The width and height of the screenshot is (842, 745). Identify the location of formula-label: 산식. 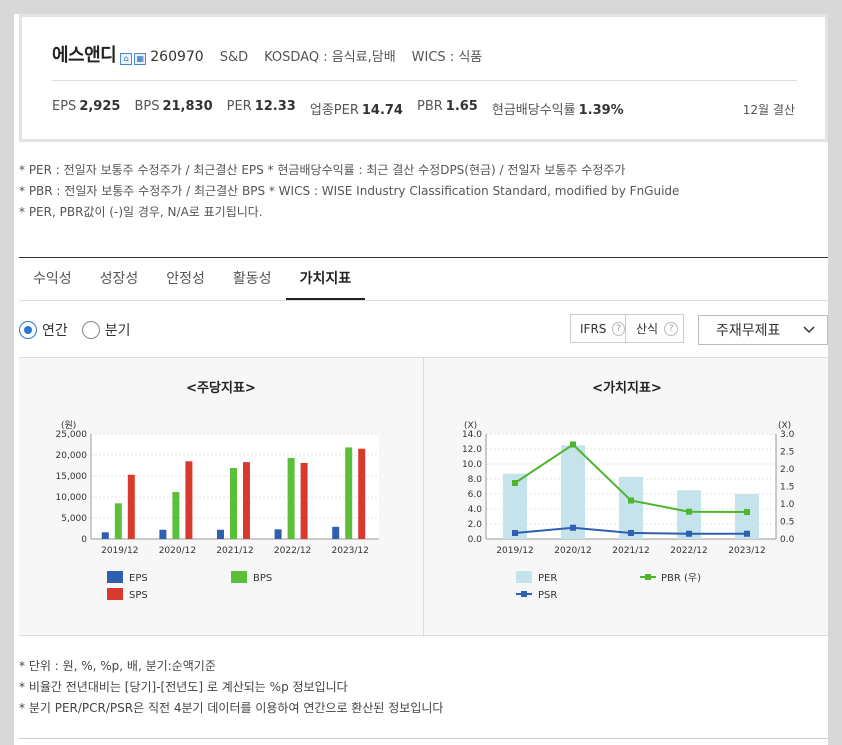
(647, 329).